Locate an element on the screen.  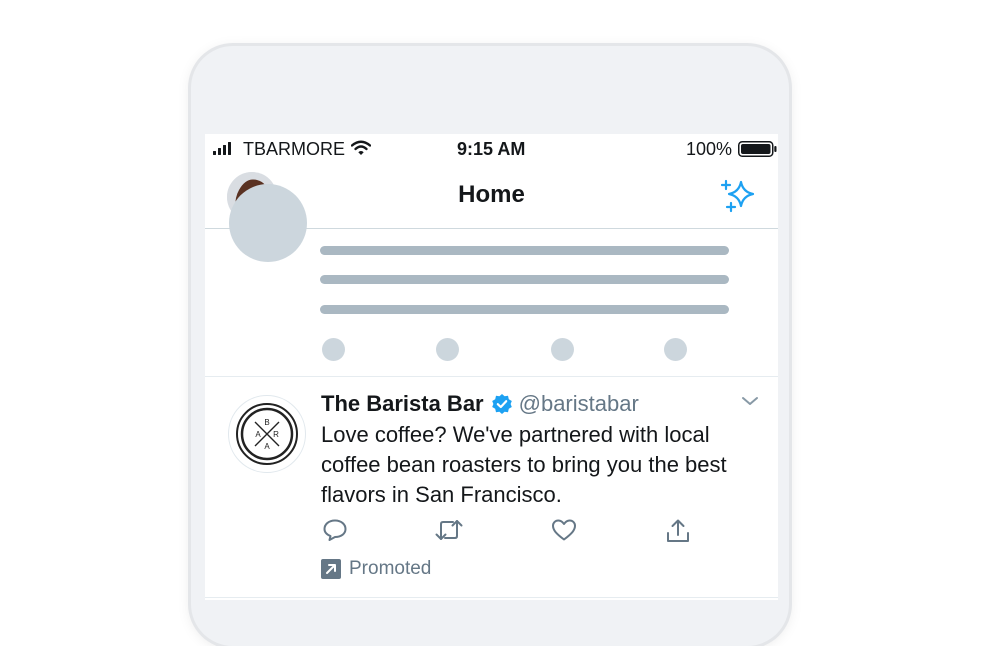
promoted-label: Promoted is located at coordinates (376, 569).